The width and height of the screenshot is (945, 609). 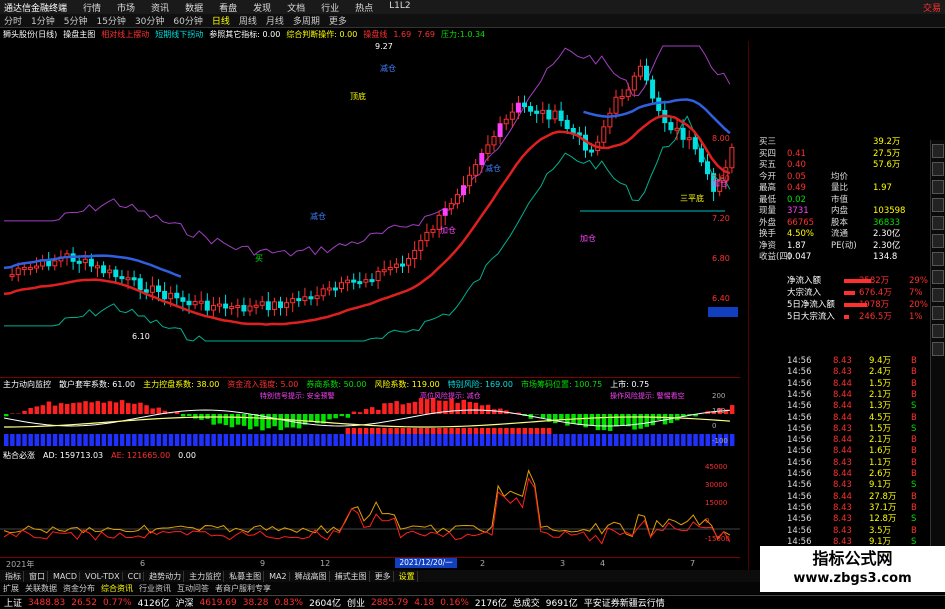 I want to click on info-item-2: 短期线下拐动, so click(x=179, y=34).